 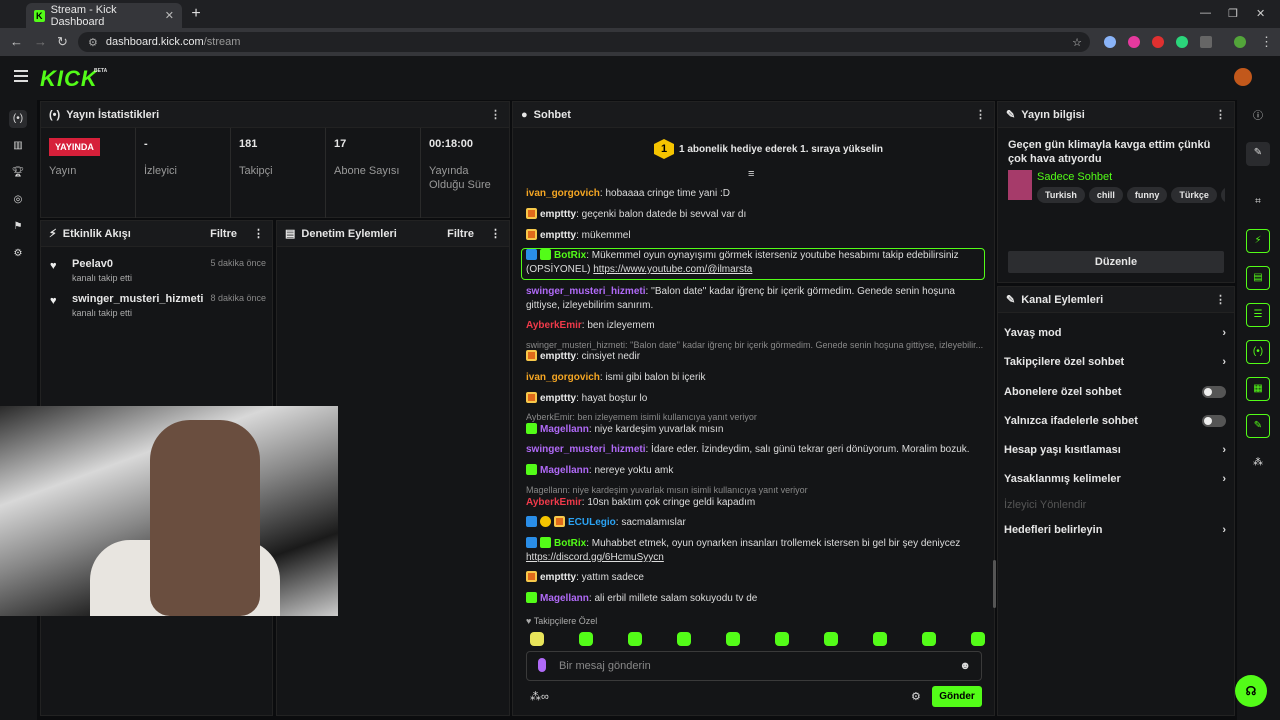 I want to click on chat-username: ECULegio, so click(x=592, y=522).